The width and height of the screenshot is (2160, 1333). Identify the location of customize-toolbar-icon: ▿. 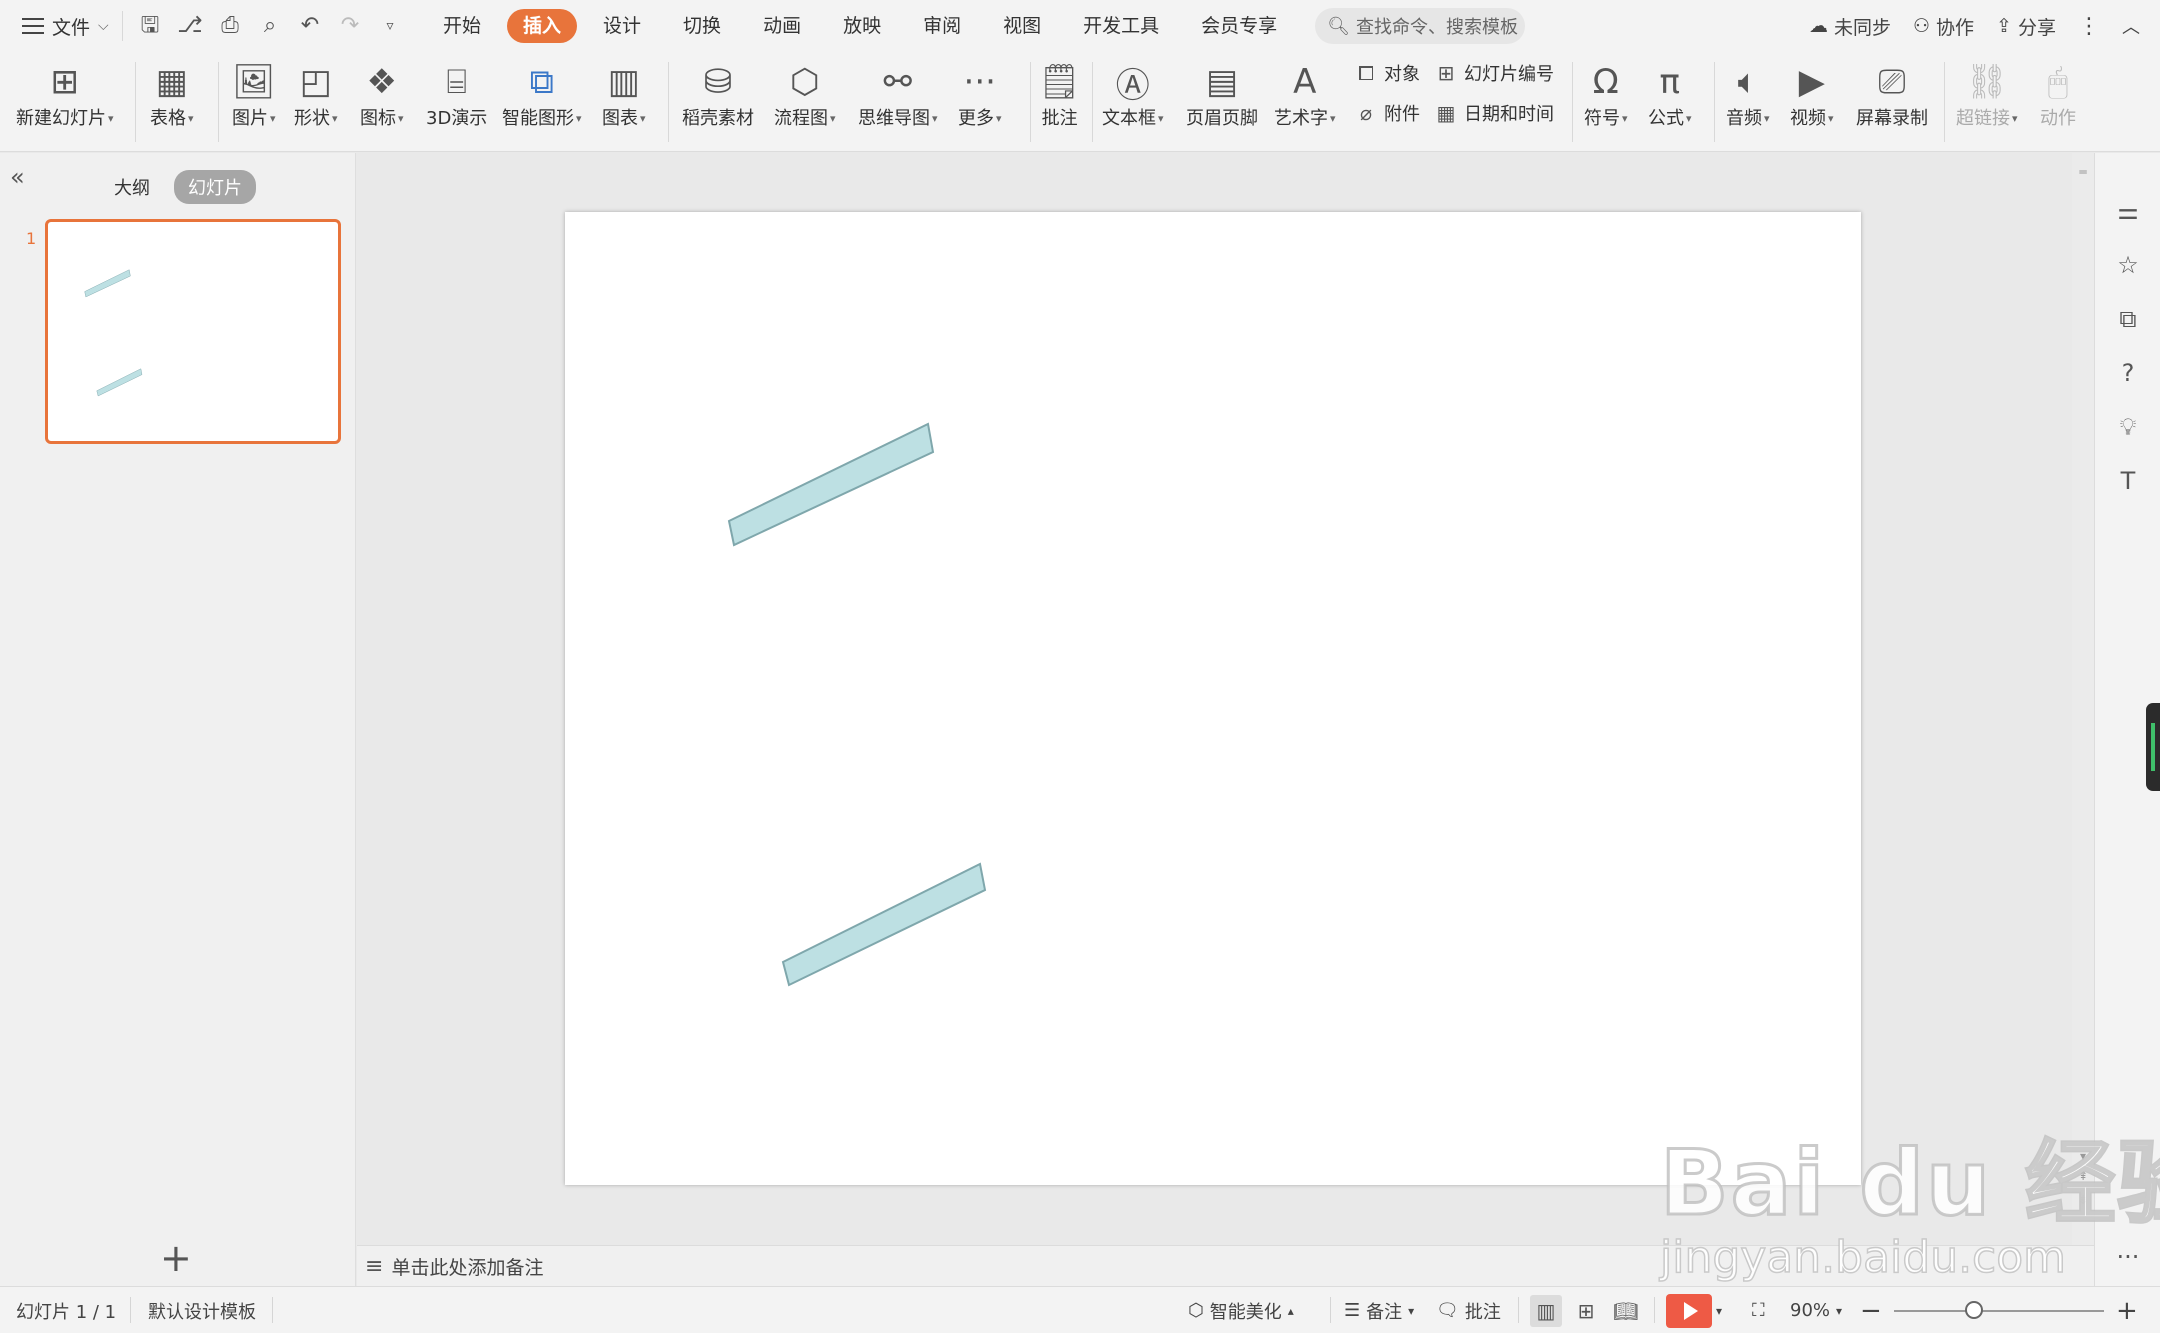
(390, 26).